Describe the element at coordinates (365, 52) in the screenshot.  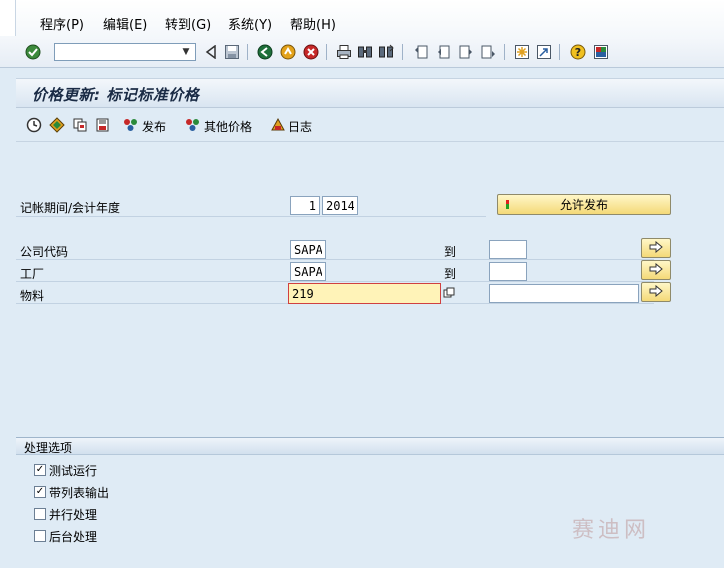
I see `find-icon` at that location.